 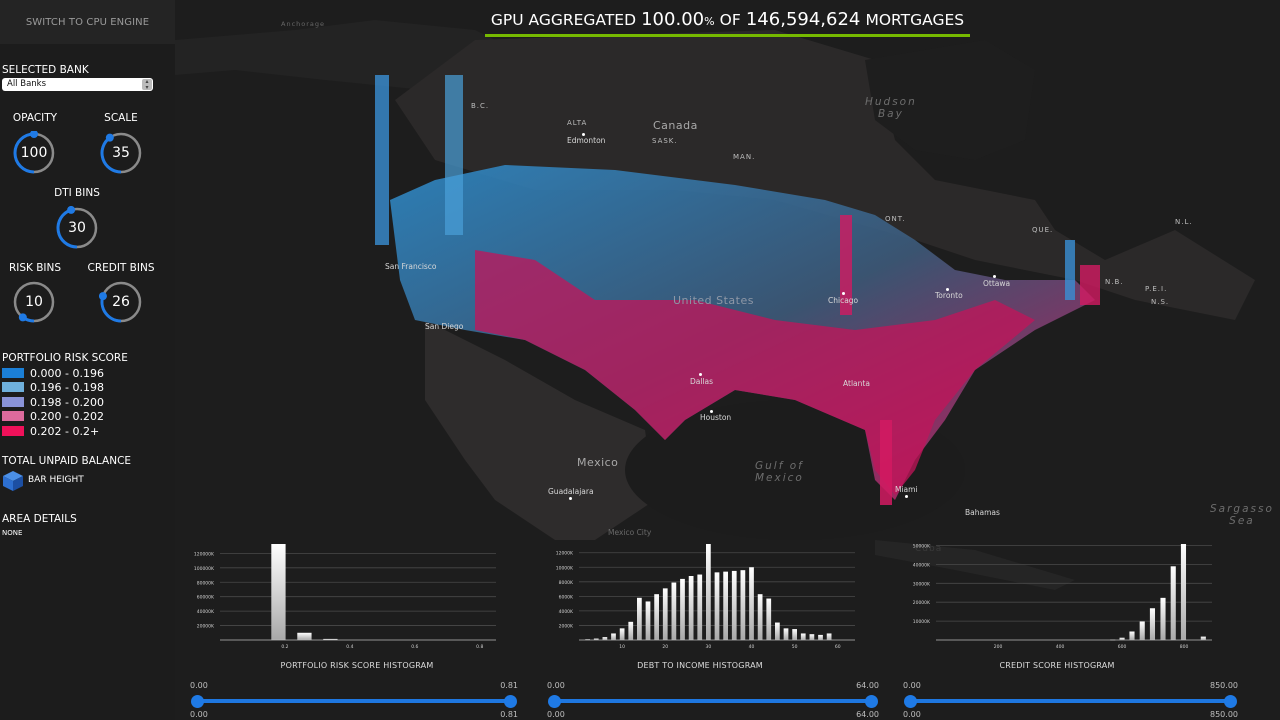 What do you see at coordinates (121, 118) in the screenshot?
I see `dial-label-scale: SCALE` at bounding box center [121, 118].